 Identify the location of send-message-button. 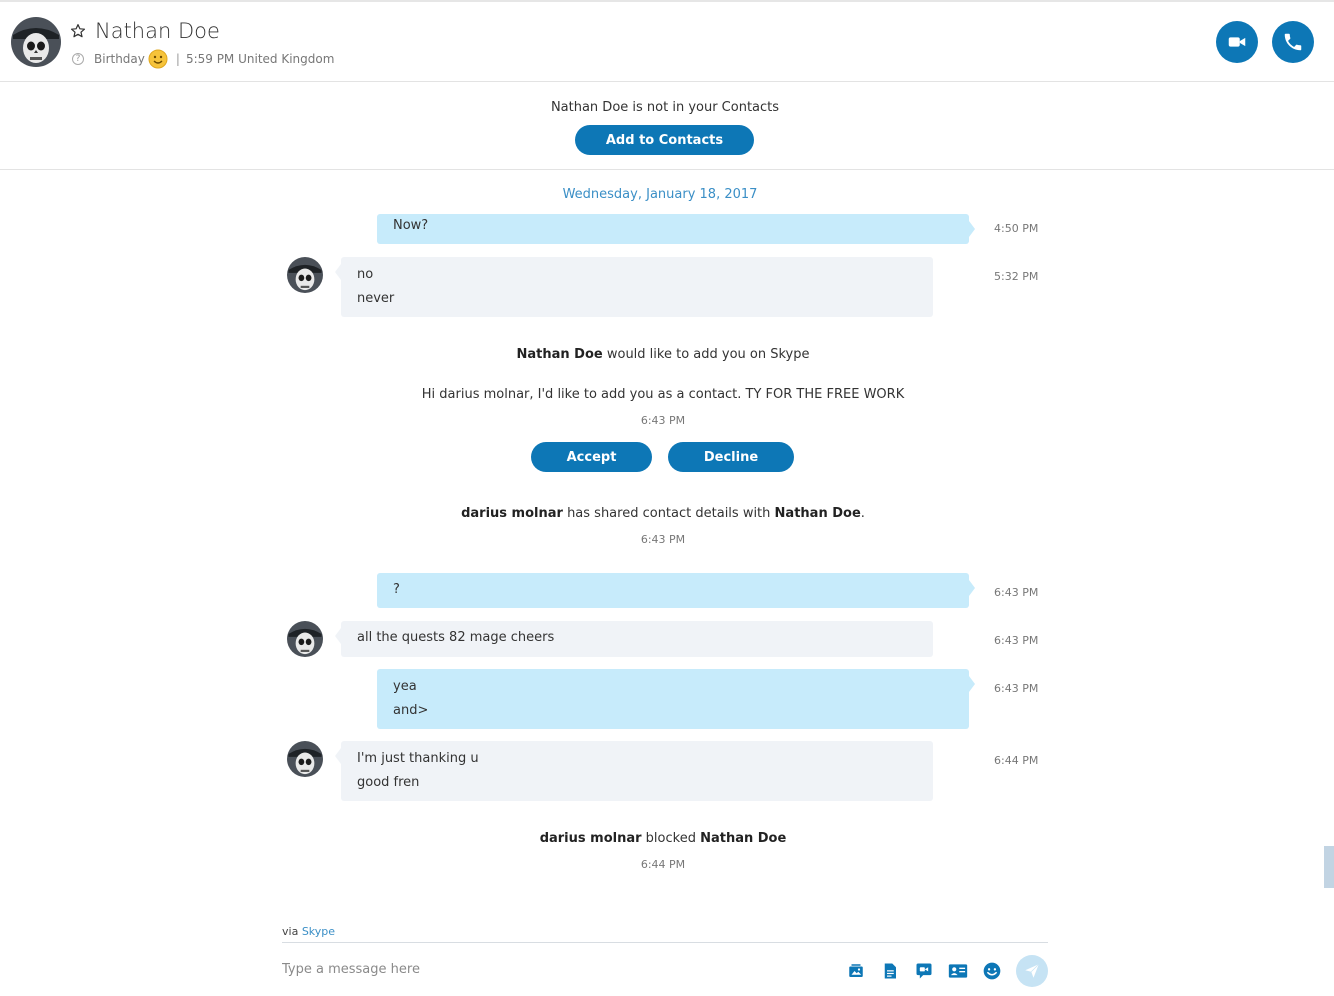
(1032, 971).